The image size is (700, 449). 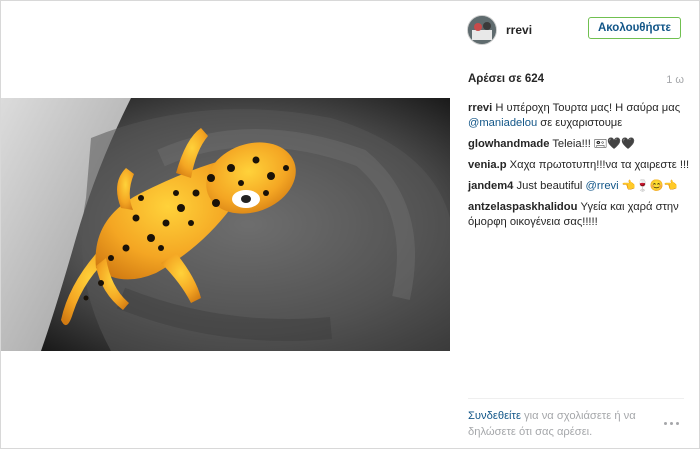 I want to click on comment-text: Just beautiful, so click(x=549, y=186).